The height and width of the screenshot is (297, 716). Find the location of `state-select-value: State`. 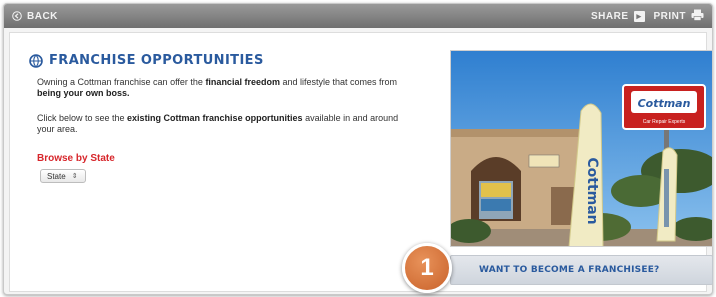

state-select-value: State is located at coordinates (56, 176).